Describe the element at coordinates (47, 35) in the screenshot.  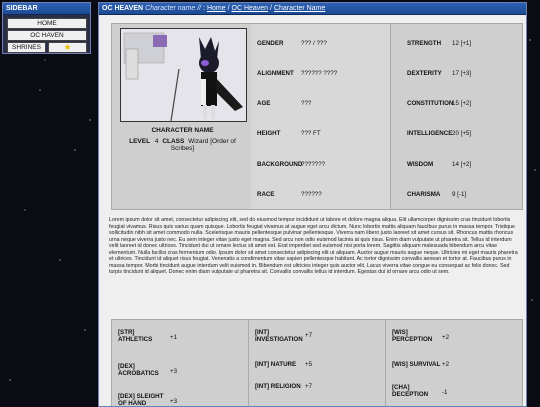
I see `sidebar-item-oc-haven: OC HAVEN` at that location.